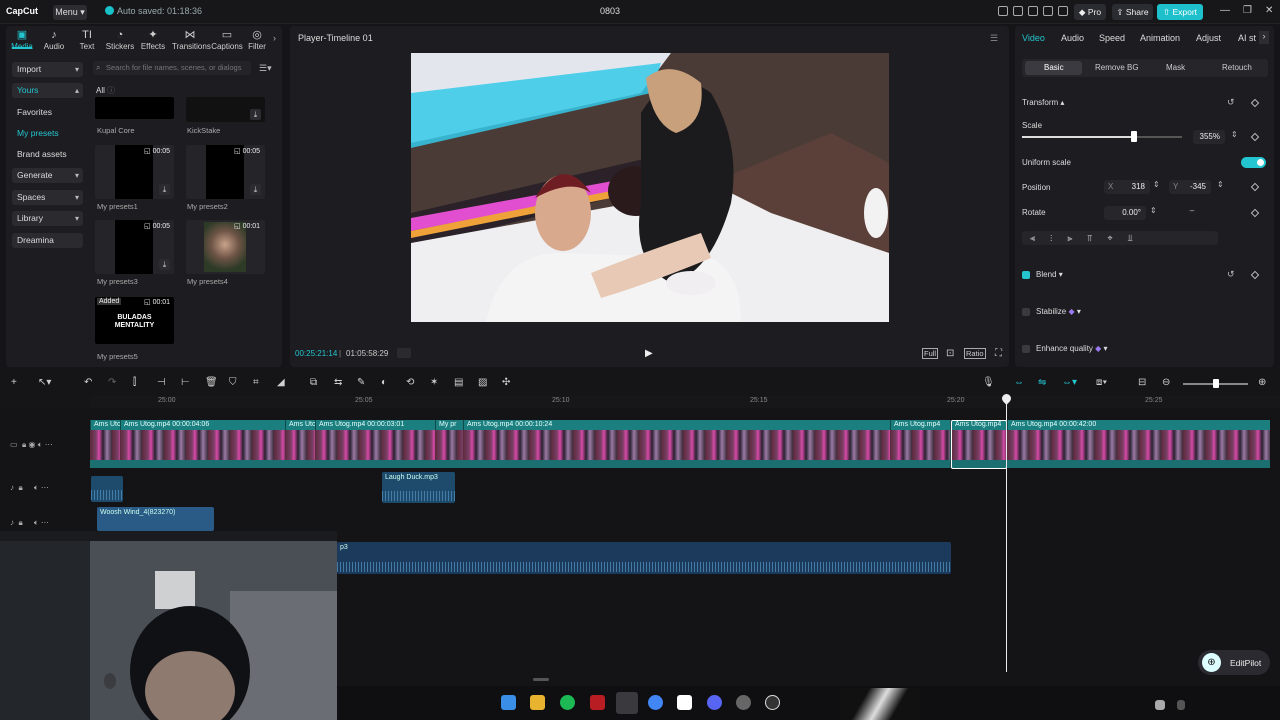 The height and width of the screenshot is (720, 1280). Describe the element at coordinates (482, 382) in the screenshot. I see `image-icon: ▨` at that location.